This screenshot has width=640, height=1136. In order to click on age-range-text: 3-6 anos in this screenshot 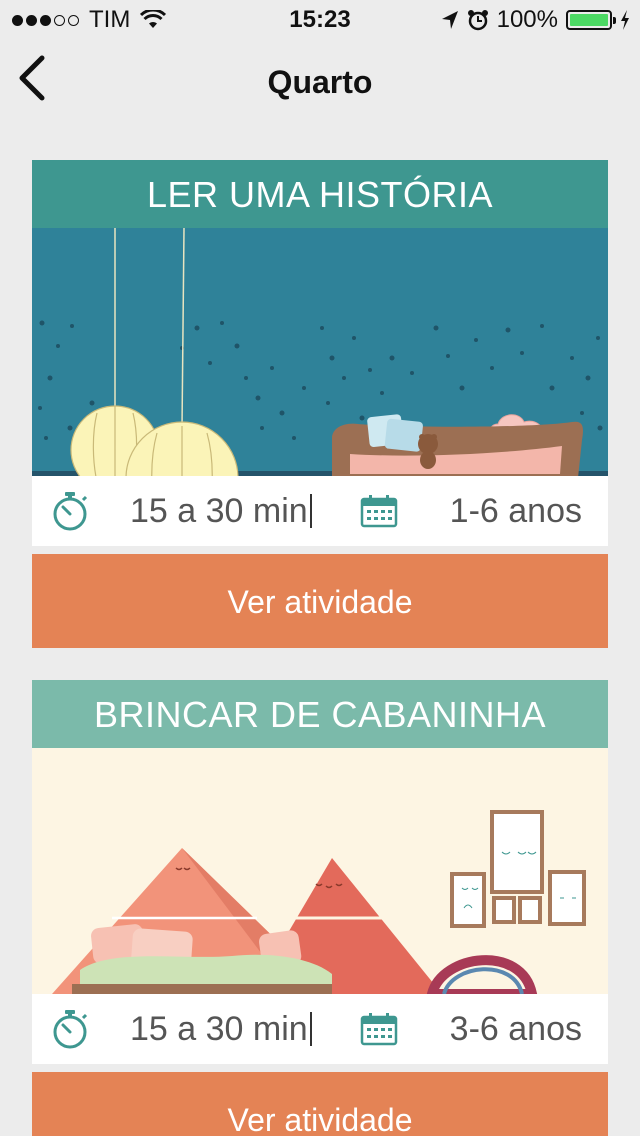, I will do `click(515, 1029)`.